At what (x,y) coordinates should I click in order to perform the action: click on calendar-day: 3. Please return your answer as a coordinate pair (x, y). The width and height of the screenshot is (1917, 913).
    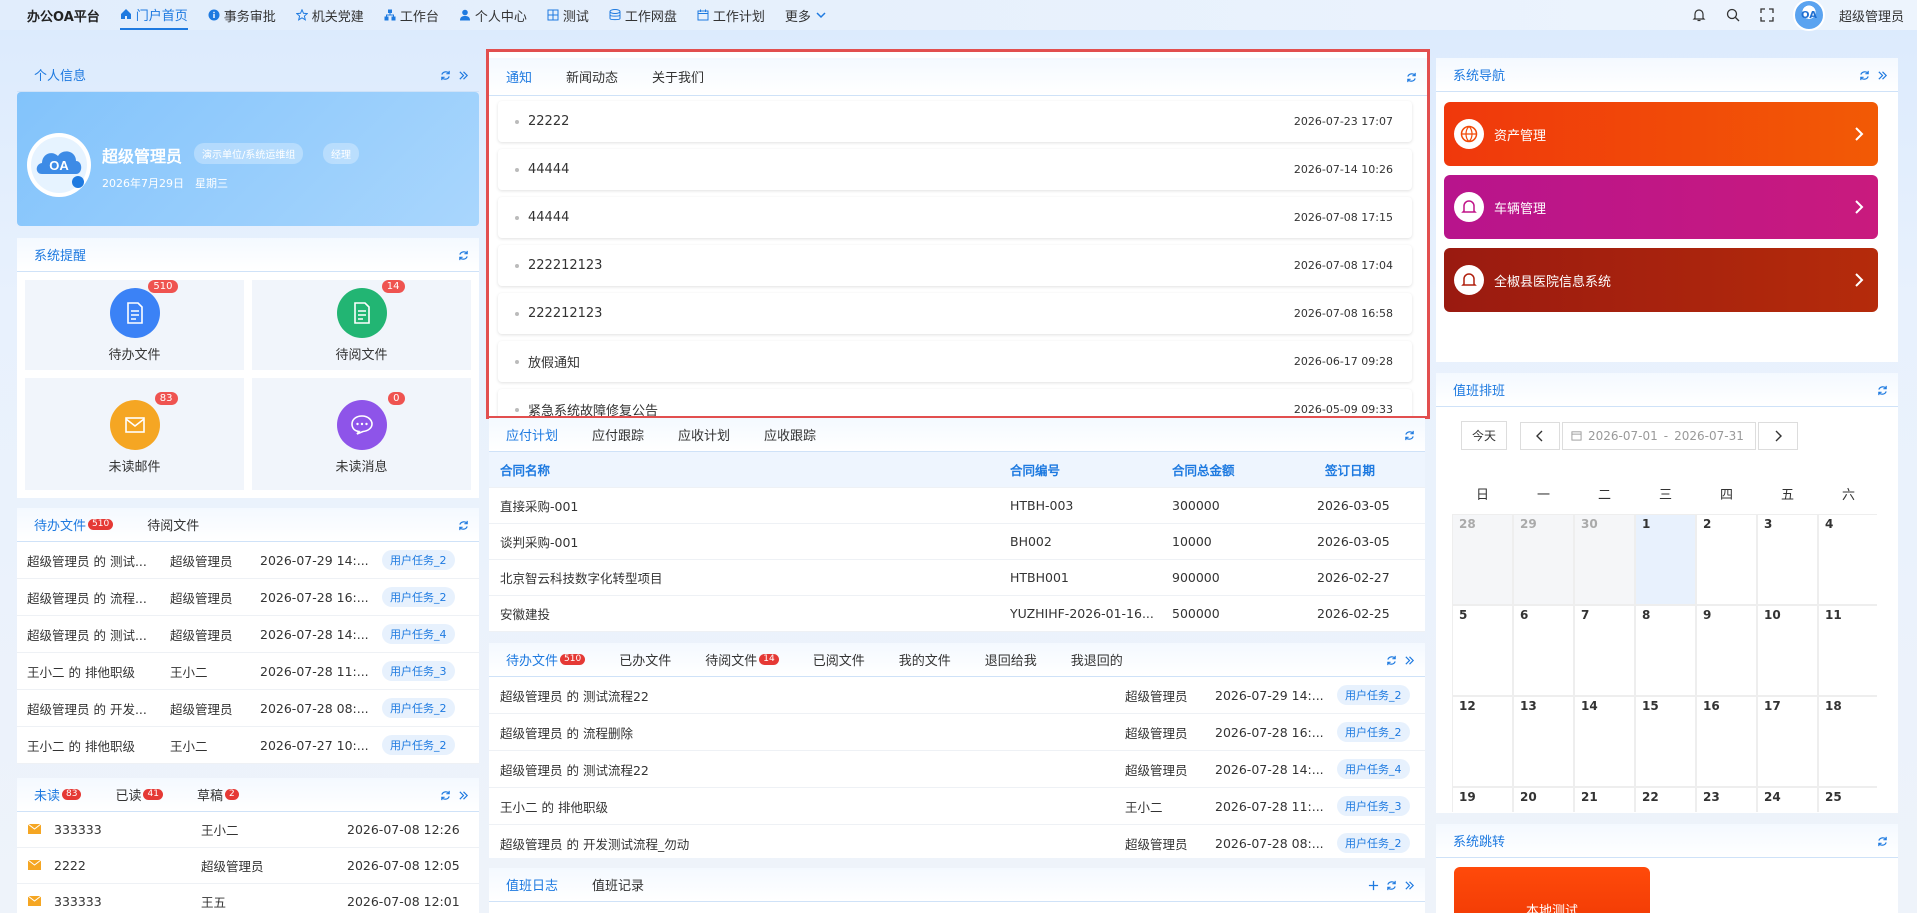
    Looking at the image, I should click on (1787, 559).